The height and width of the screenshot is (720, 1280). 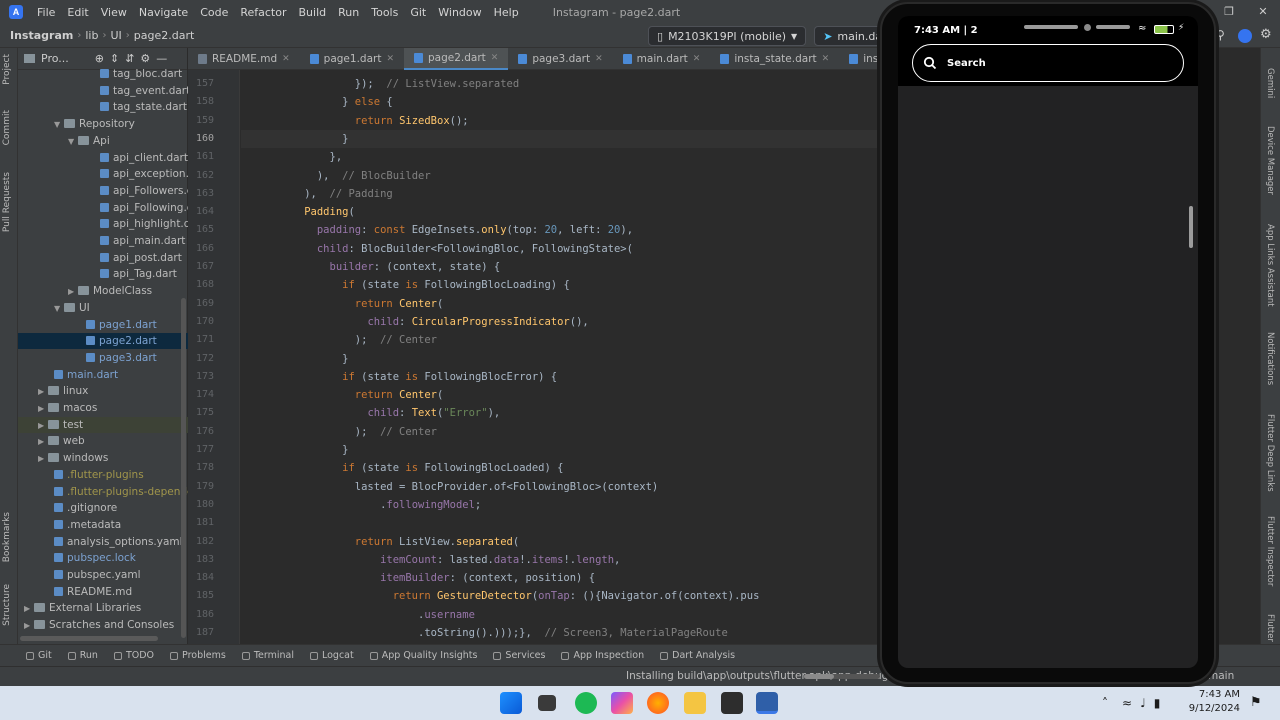 What do you see at coordinates (7, 202) in the screenshot?
I see `tool-pull-requests: Pull Requests` at bounding box center [7, 202].